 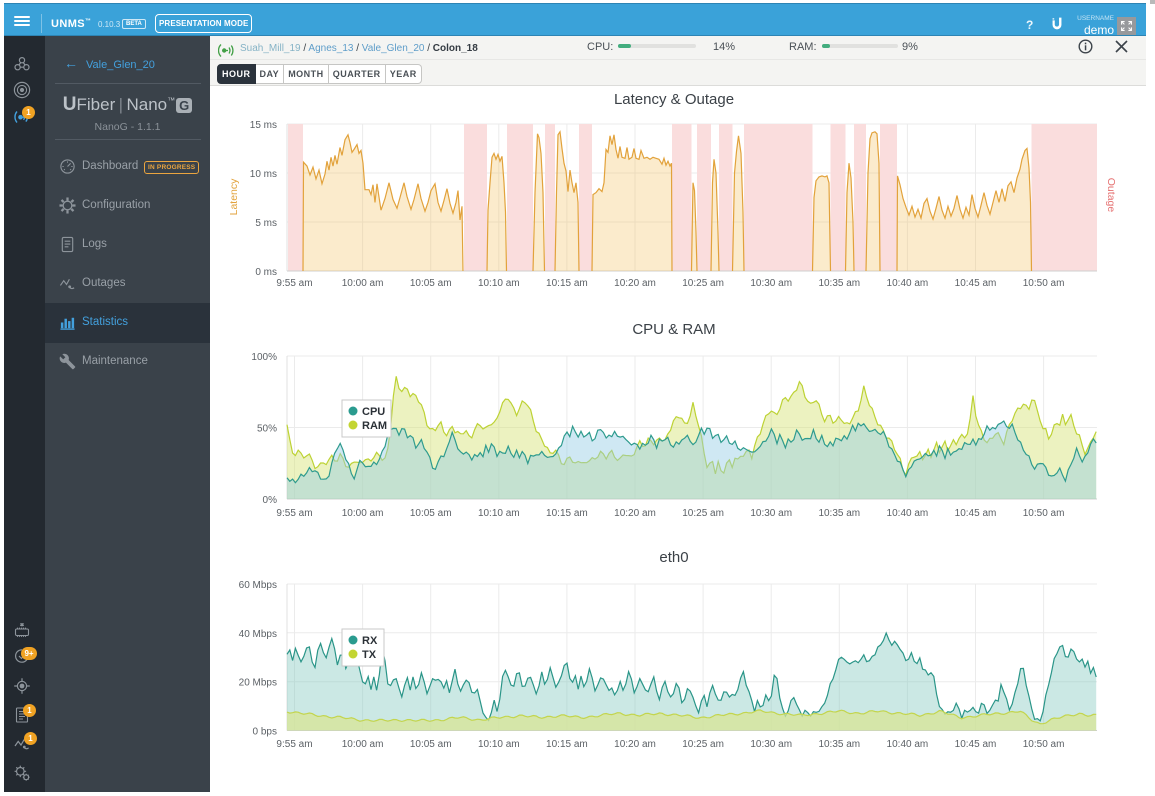 What do you see at coordinates (270, 500) in the screenshot?
I see `svg-text: 0%` at bounding box center [270, 500].